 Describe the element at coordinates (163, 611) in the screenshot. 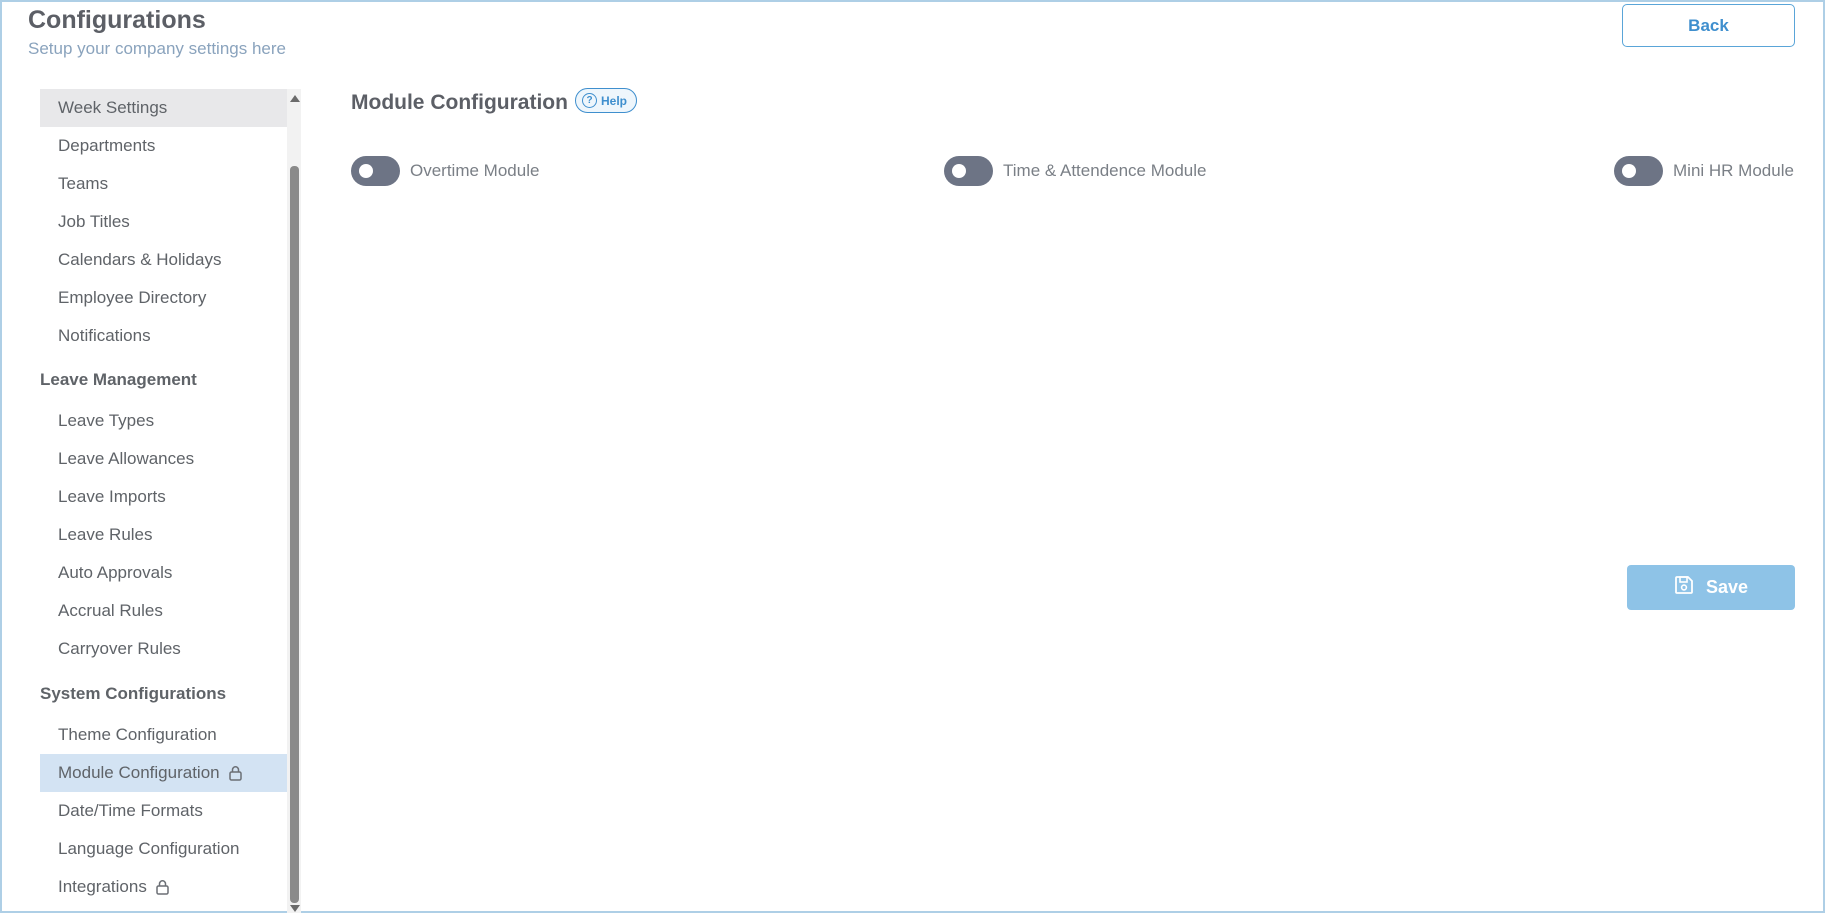

I see `sidebar-item-accrual-rules: Accrual Rules` at that location.